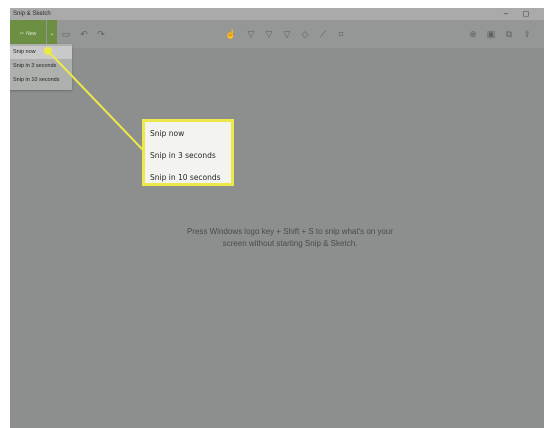 This screenshot has height=428, width=544. Describe the element at coordinates (277, 34) in the screenshot. I see `toolbar: ✂ New ⌄ ▭ ↶ ↷ ☝ ▽ ▽ ▽ ◇ ⟋ ⌗ ⊕ ▣ ⧉ ⇪` at that location.